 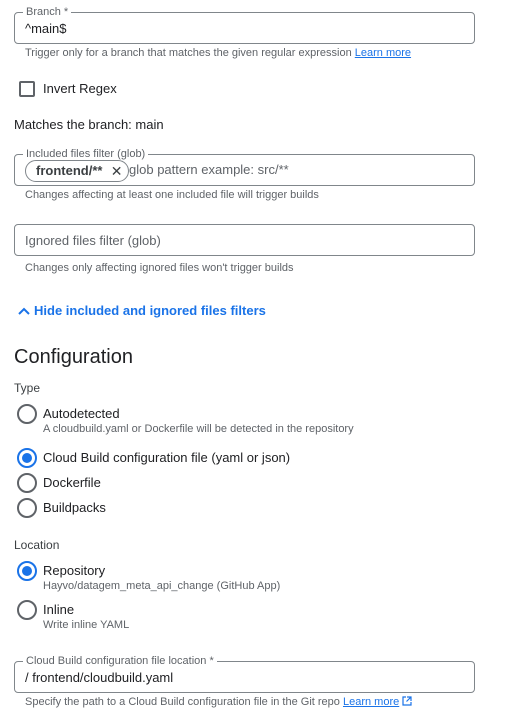 What do you see at coordinates (383, 53) in the screenshot?
I see `branch-learn-more-link: Learn more` at bounding box center [383, 53].